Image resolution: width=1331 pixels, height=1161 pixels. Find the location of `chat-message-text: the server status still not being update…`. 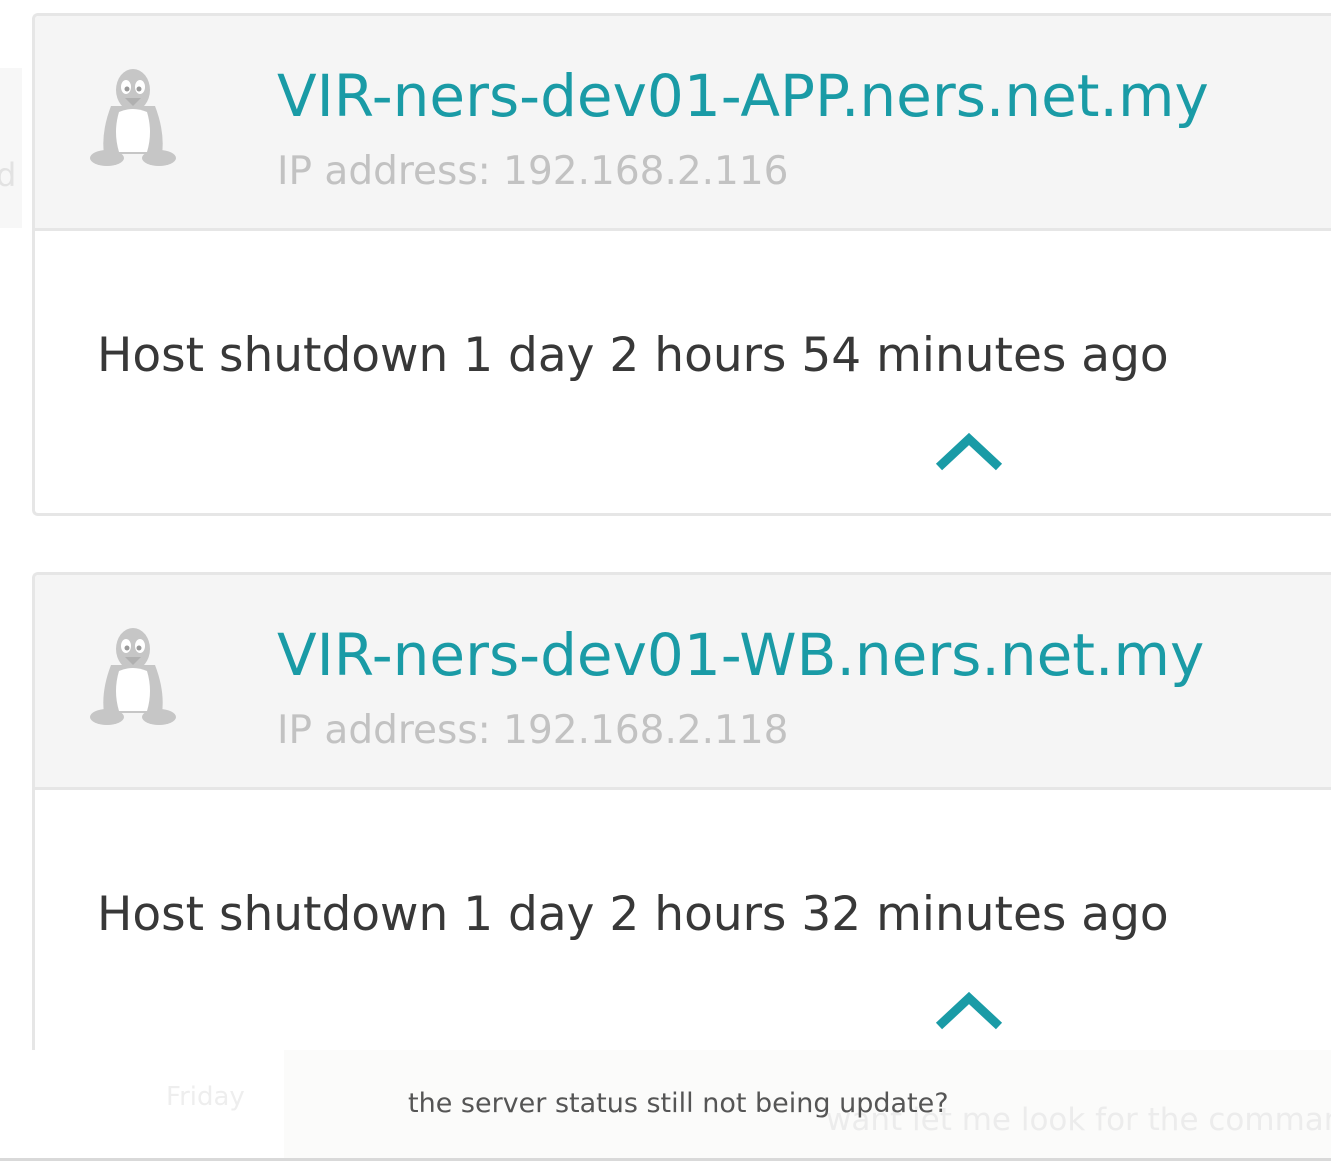

chat-message-text: the server status still not being update… is located at coordinates (678, 1103).